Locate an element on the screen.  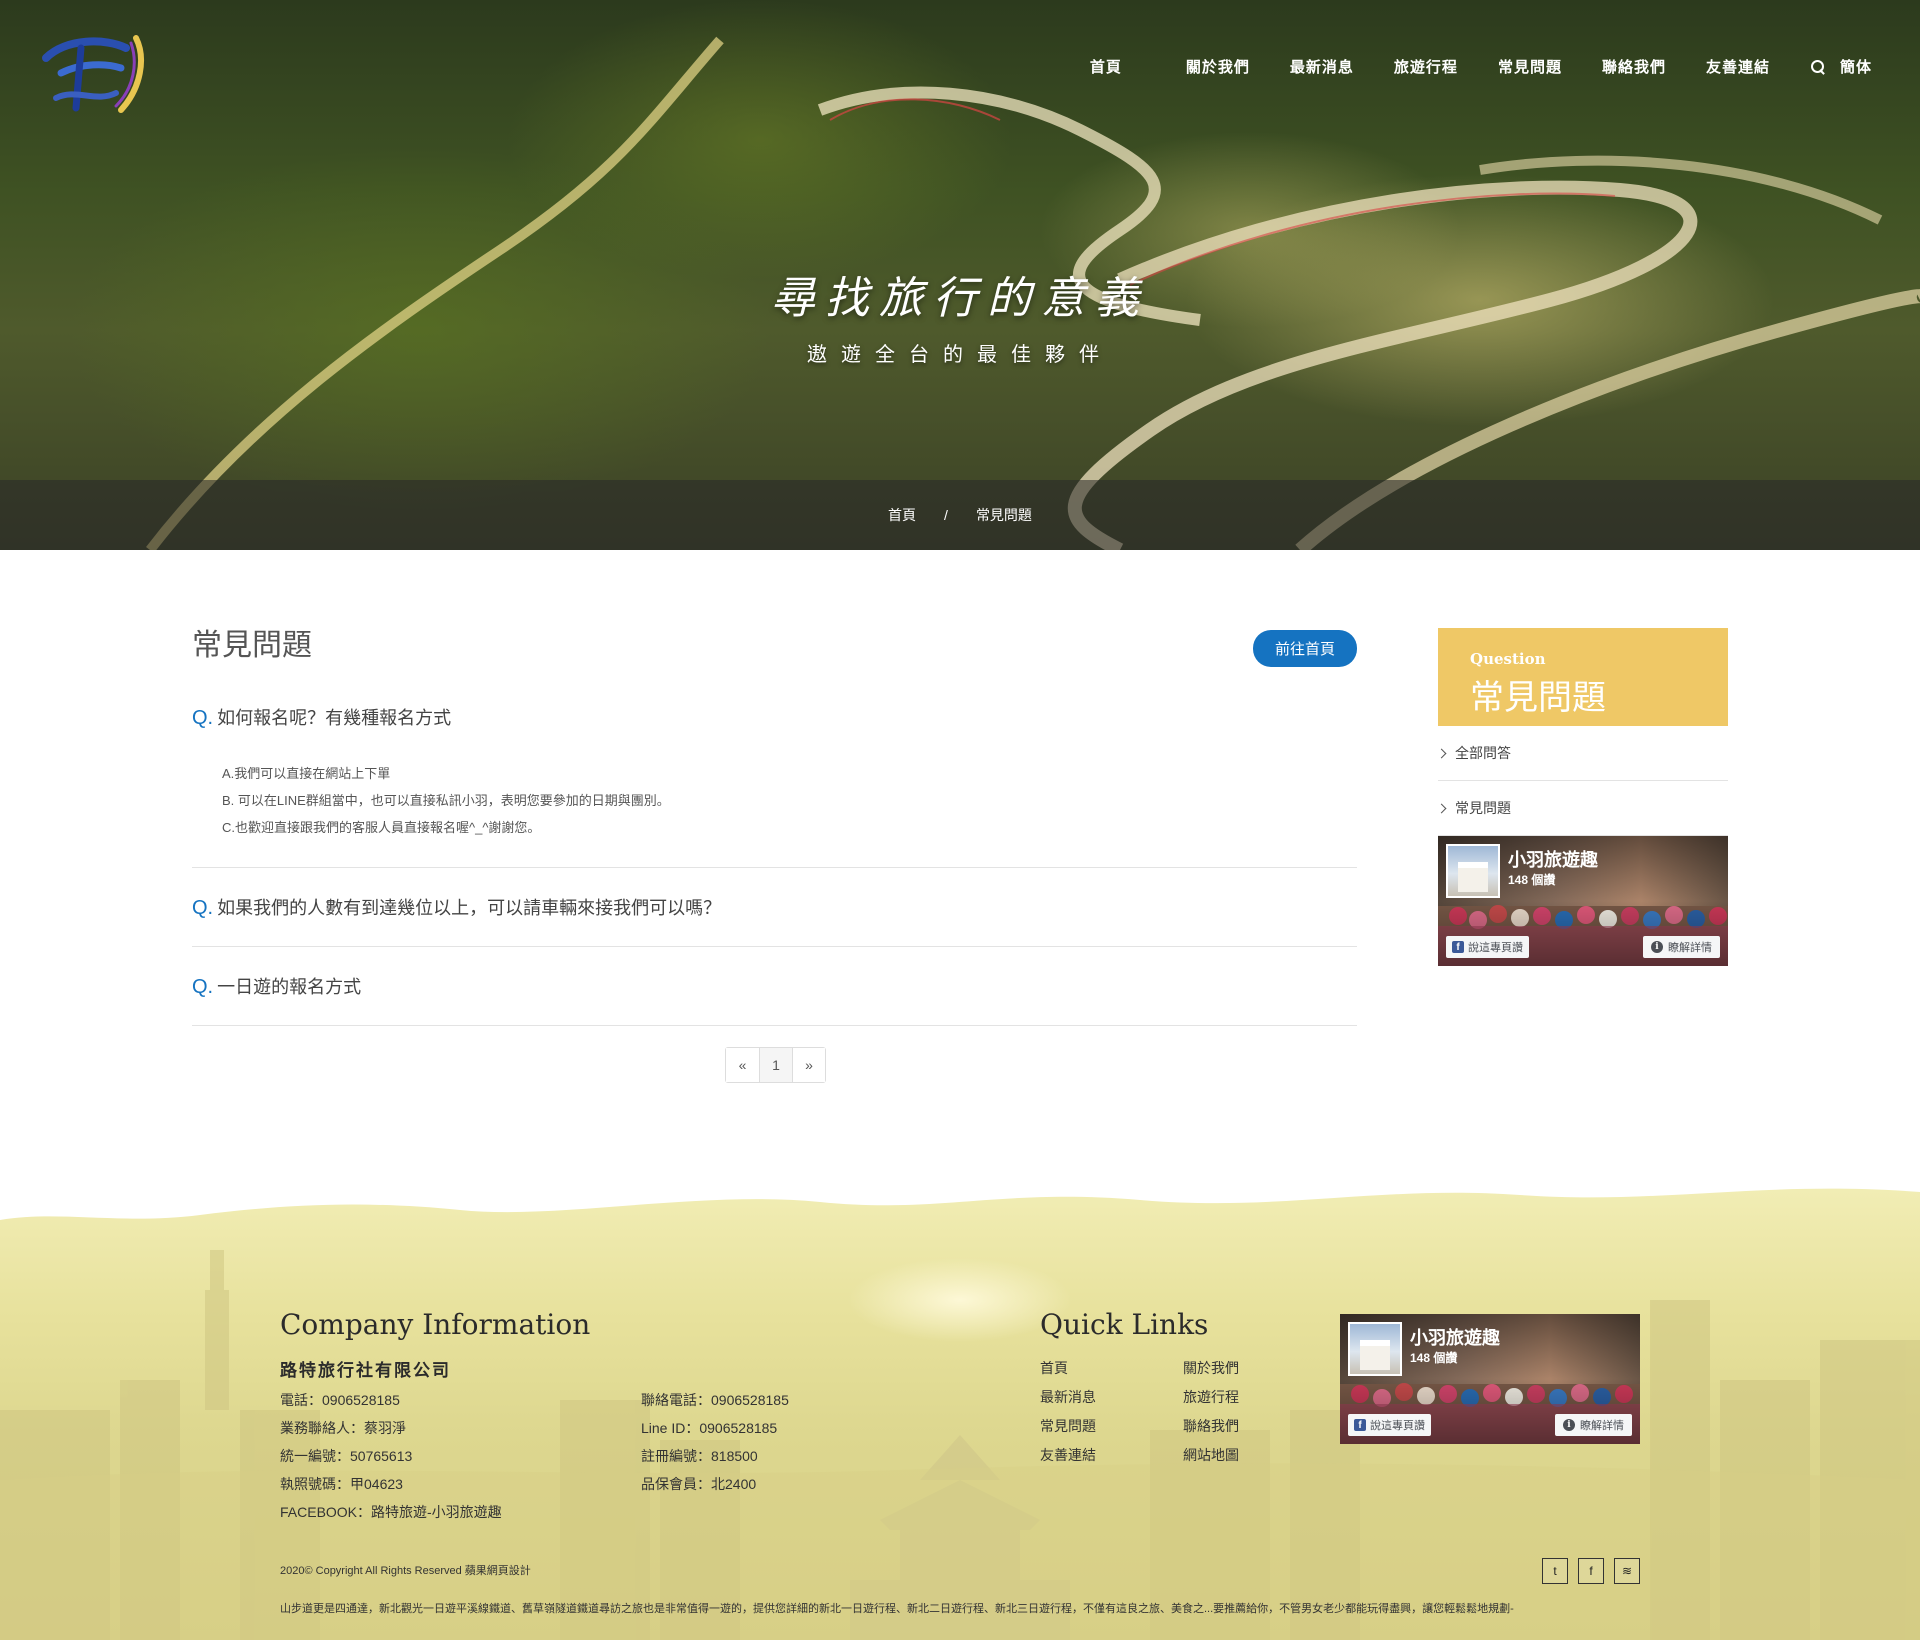
quick-link-friendly: 友善連結 is located at coordinates (1068, 1455).